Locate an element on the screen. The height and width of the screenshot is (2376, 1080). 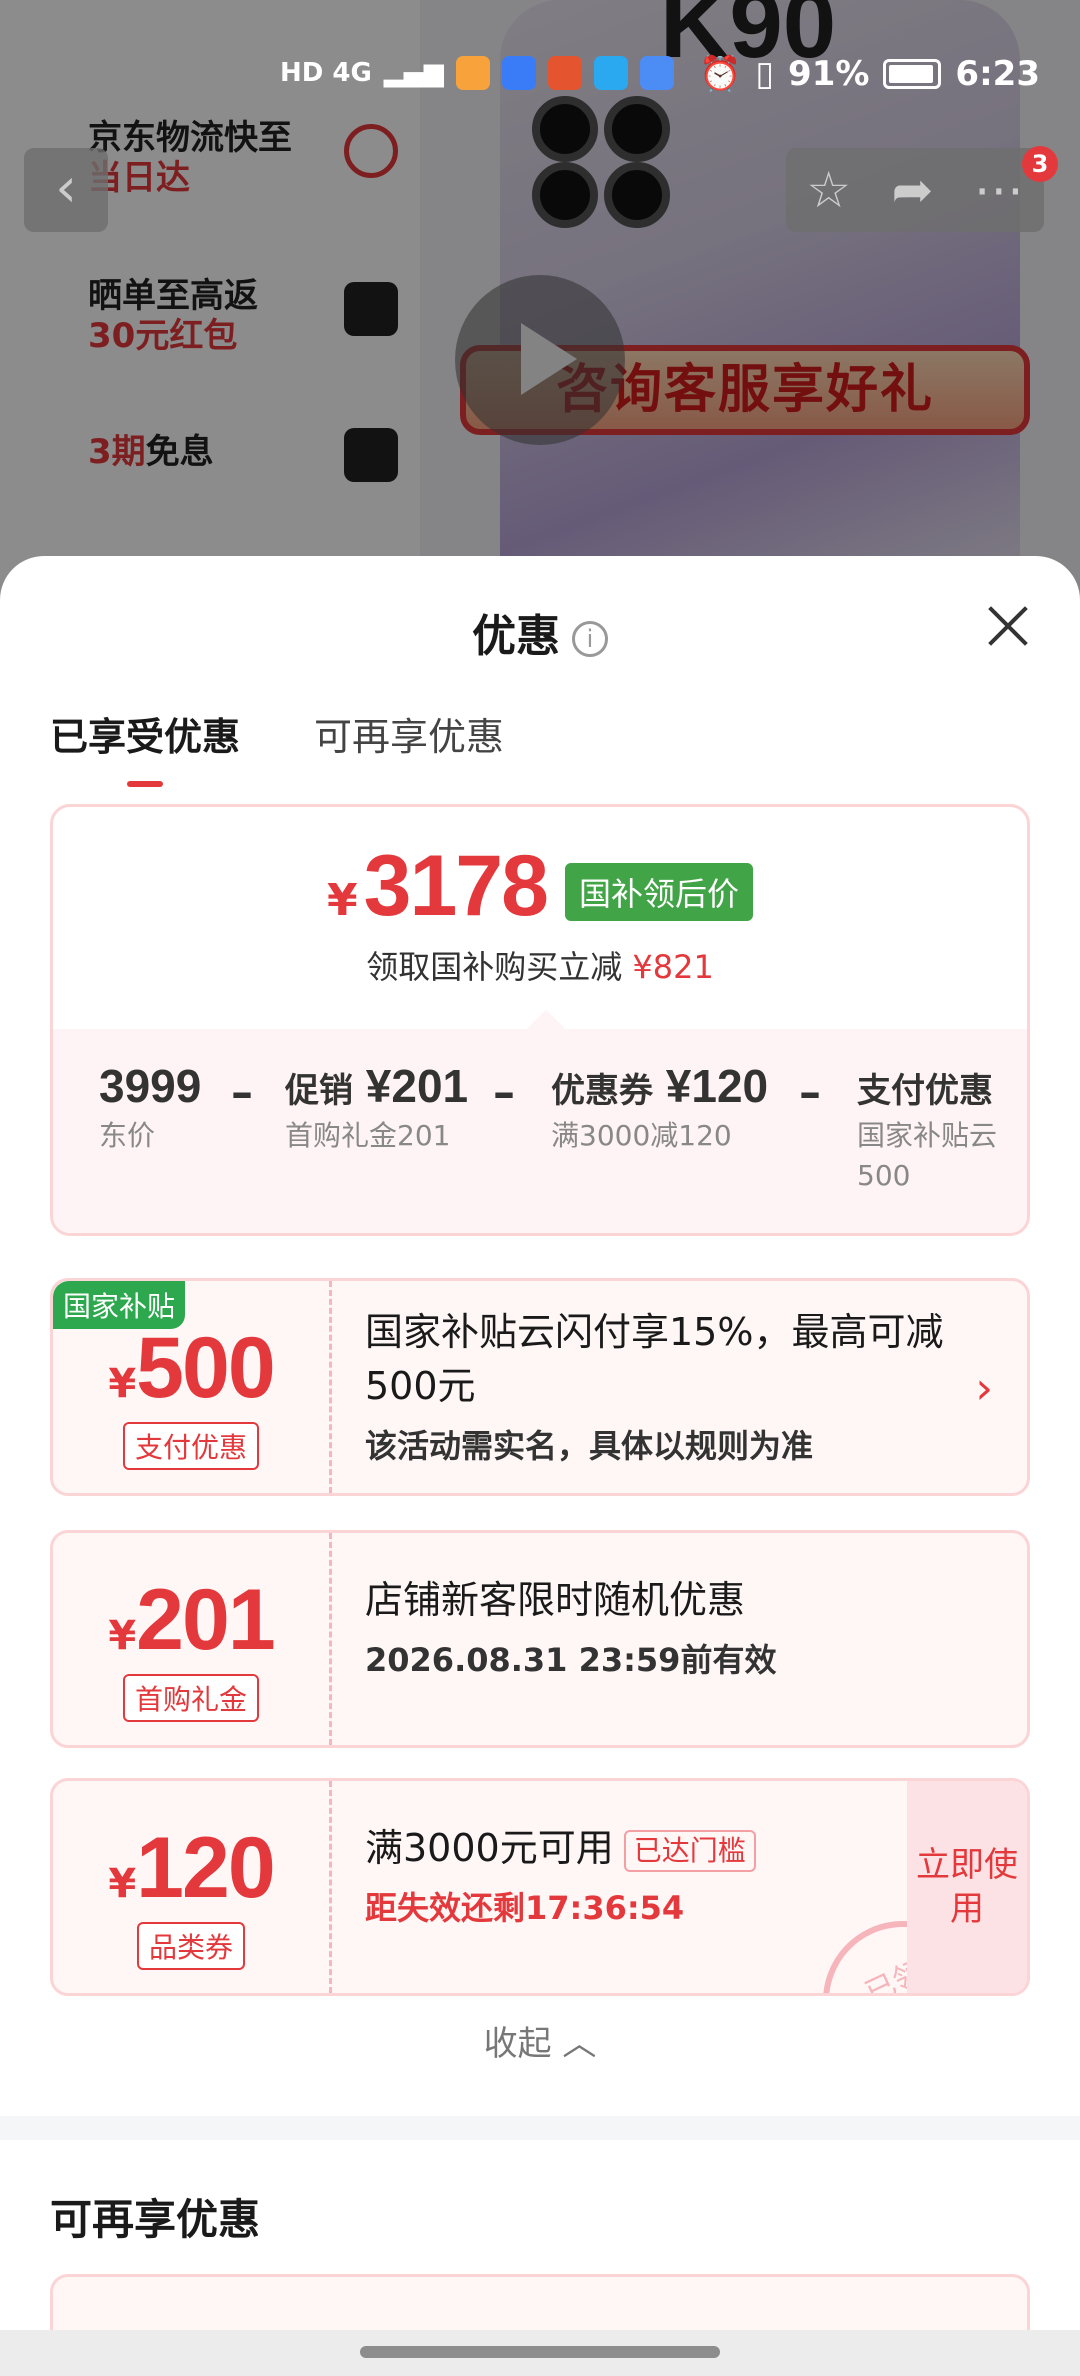
final-price: 3178 is located at coordinates (456, 886).